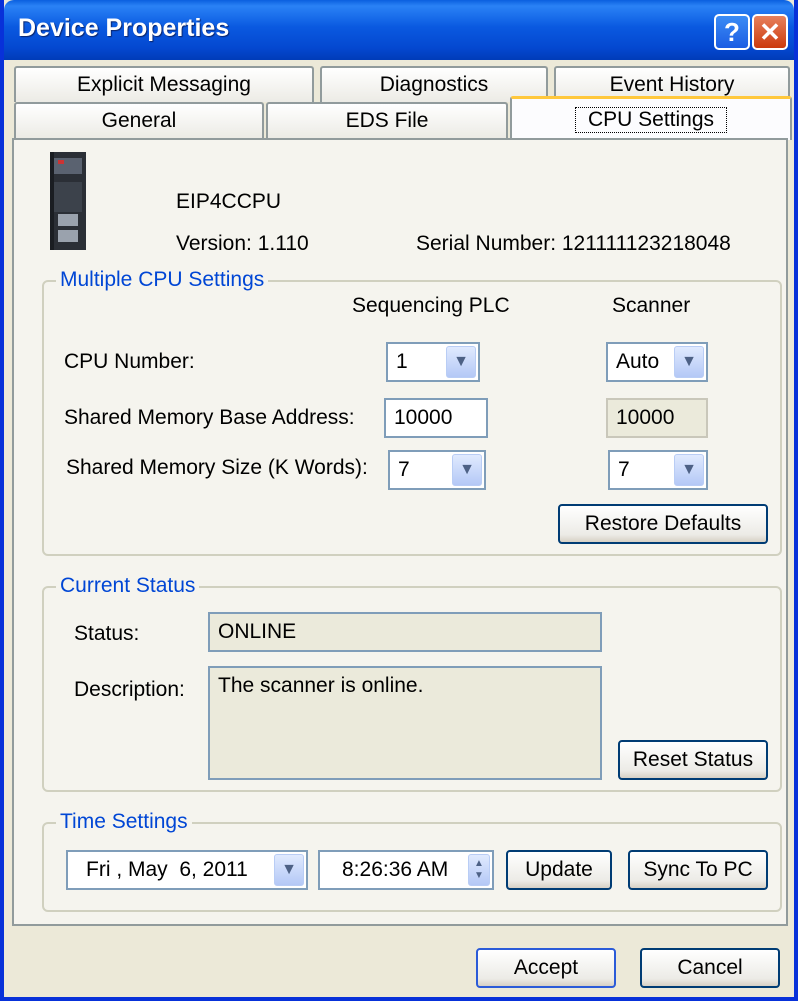  Describe the element at coordinates (124, 822) in the screenshot. I see `time-settings-title: Time Settings` at that location.